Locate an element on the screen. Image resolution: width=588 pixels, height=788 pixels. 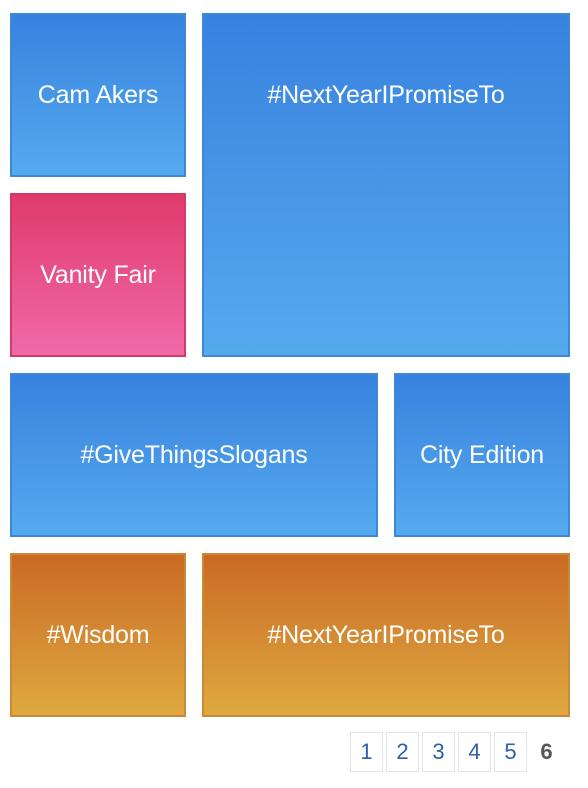
trend-tile-wisdom: #Wisdom is located at coordinates (98, 635).